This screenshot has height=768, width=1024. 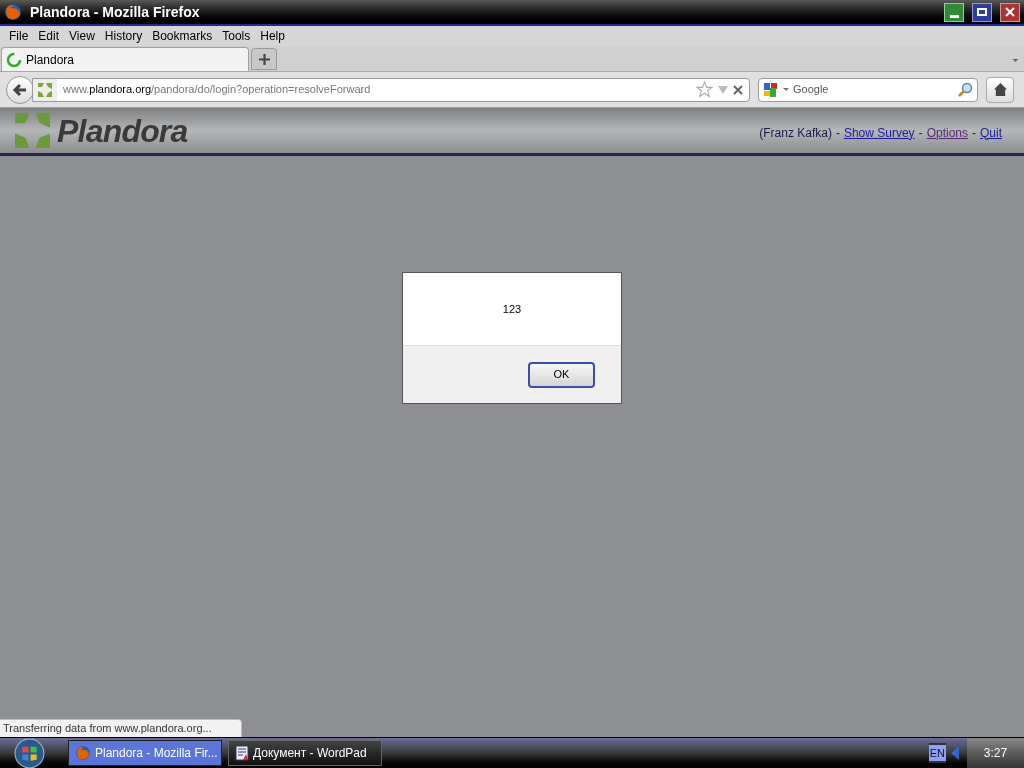 What do you see at coordinates (236, 36) in the screenshot?
I see `menu-item: Tools` at bounding box center [236, 36].